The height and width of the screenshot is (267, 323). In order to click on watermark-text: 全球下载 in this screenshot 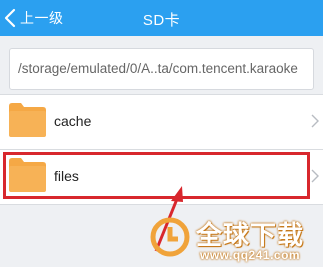, I will do `click(250, 236)`.